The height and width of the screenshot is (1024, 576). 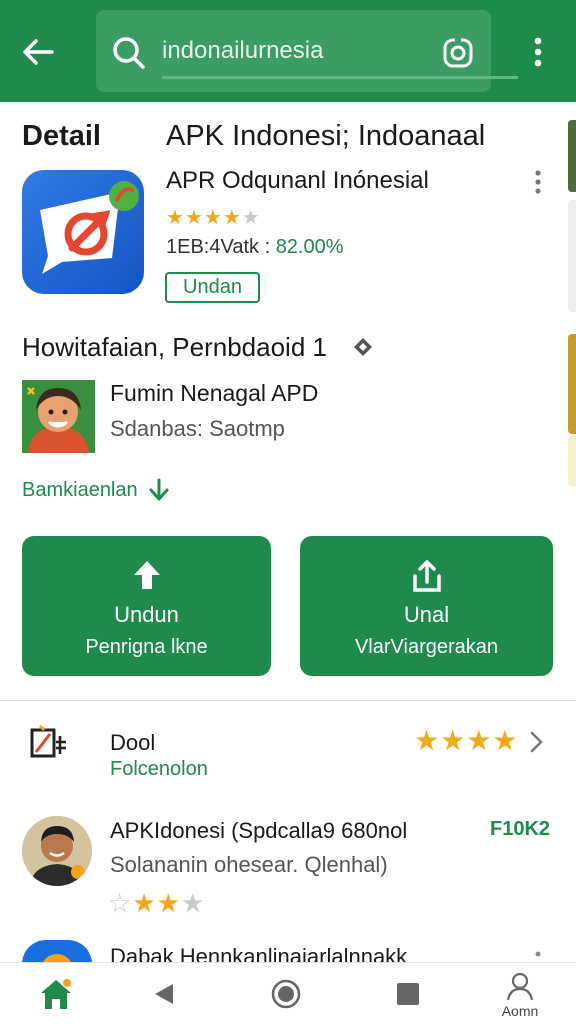 What do you see at coordinates (89, 227) in the screenshot?
I see `app-logo-icon` at bounding box center [89, 227].